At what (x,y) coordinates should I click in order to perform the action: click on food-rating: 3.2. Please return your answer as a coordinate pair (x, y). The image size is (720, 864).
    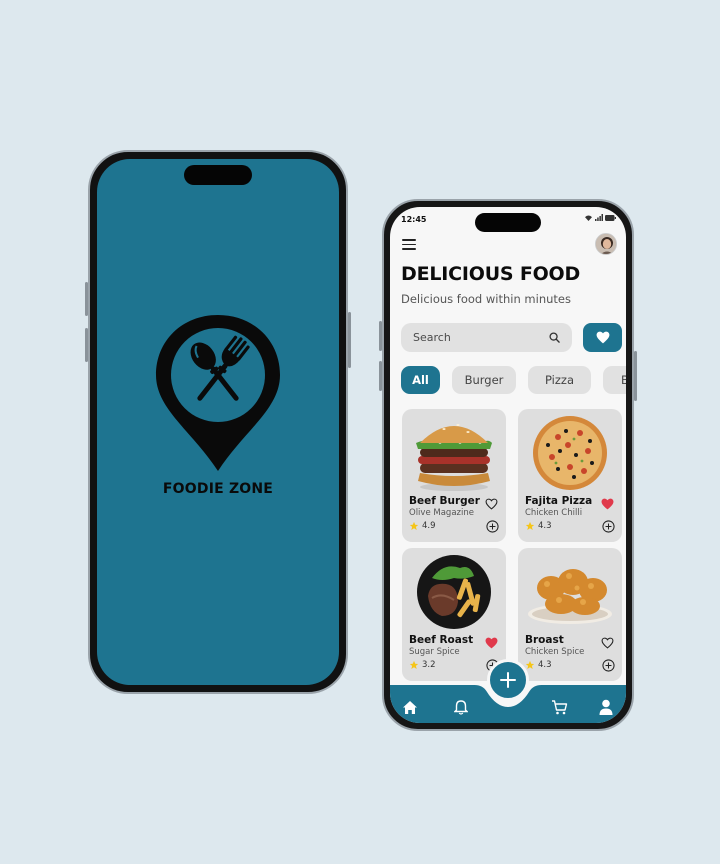
    Looking at the image, I should click on (422, 665).